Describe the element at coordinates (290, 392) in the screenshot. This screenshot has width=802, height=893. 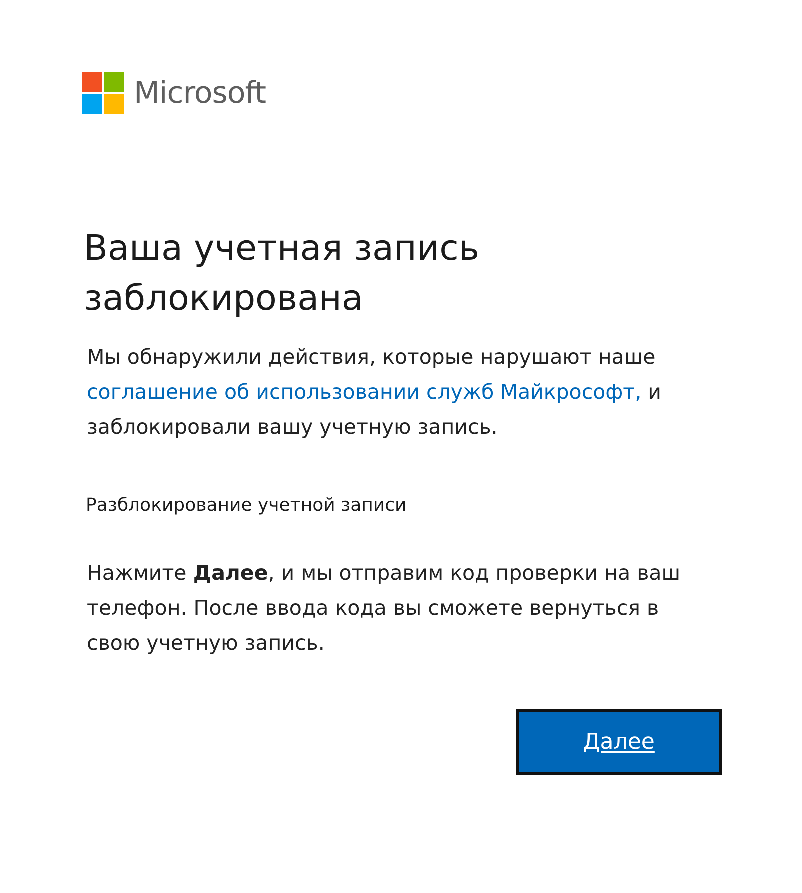
I see `agreement-link: соглашение об использовании служб` at that location.